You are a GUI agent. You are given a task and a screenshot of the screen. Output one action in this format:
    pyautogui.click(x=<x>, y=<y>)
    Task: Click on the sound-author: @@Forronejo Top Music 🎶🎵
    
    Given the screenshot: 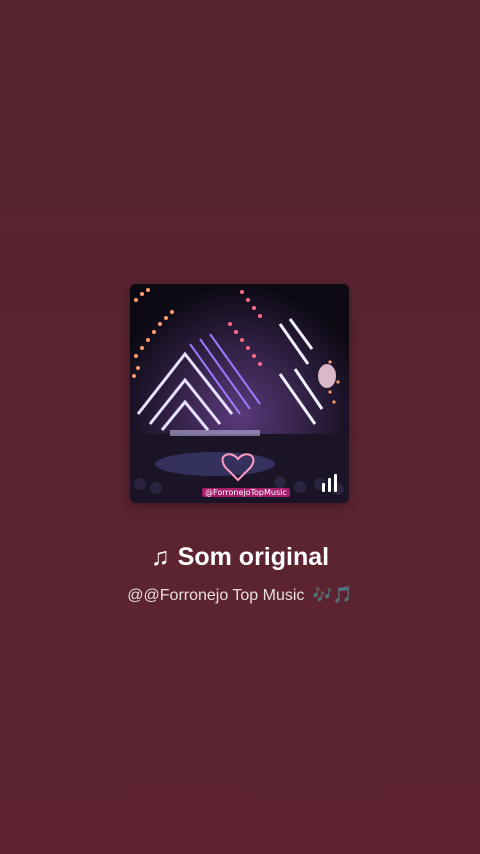 What is the action you would take?
    pyautogui.click(x=240, y=596)
    